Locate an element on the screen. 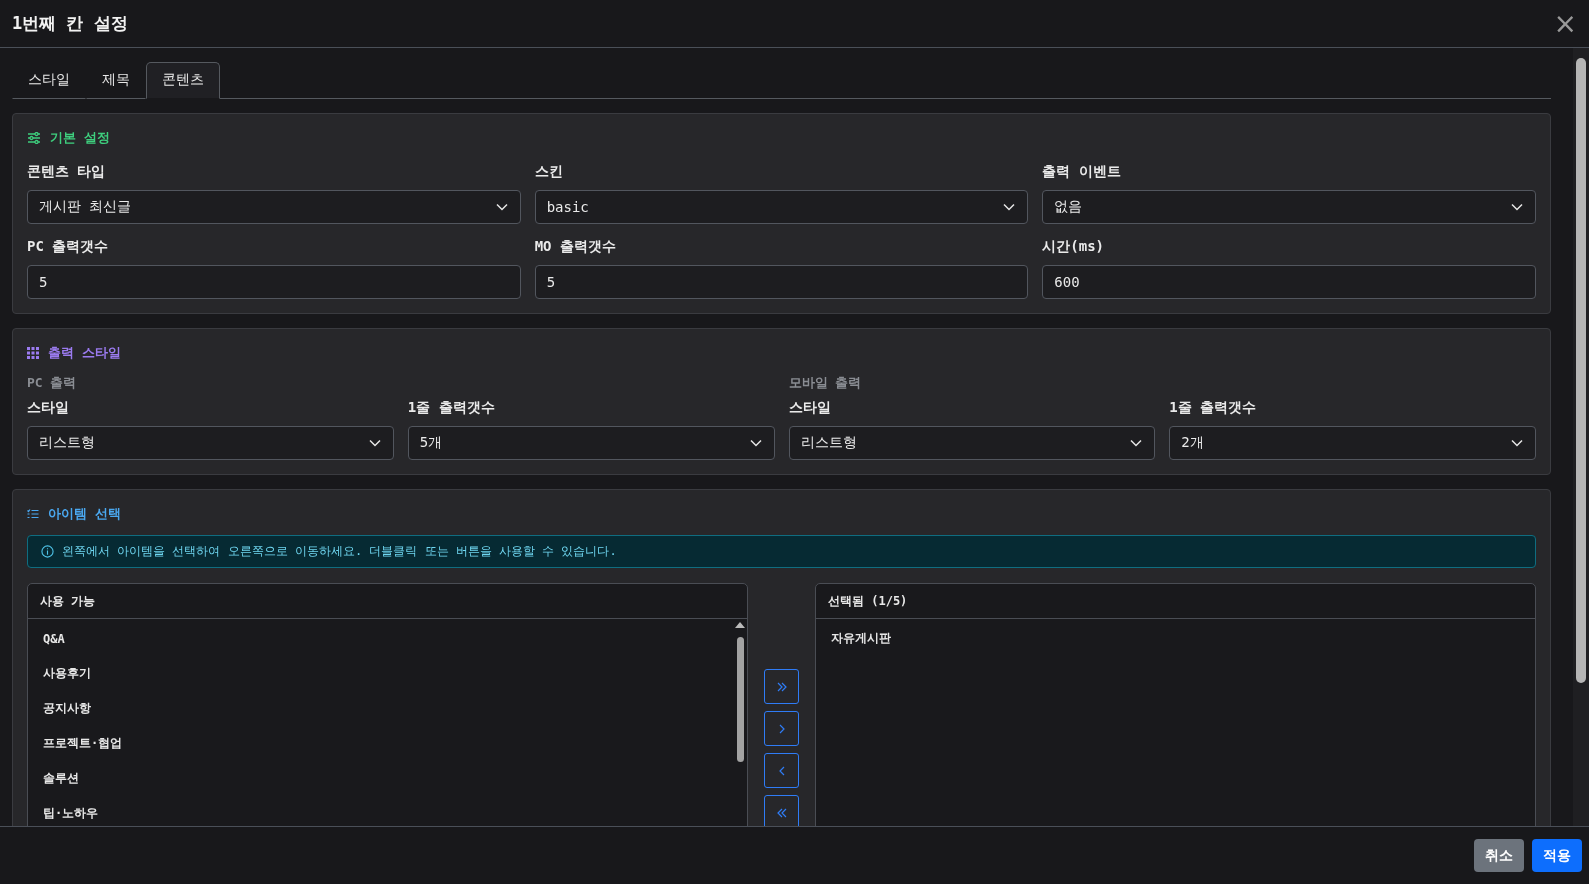 This screenshot has width=1589, height=884. info-icon is located at coordinates (47, 551).